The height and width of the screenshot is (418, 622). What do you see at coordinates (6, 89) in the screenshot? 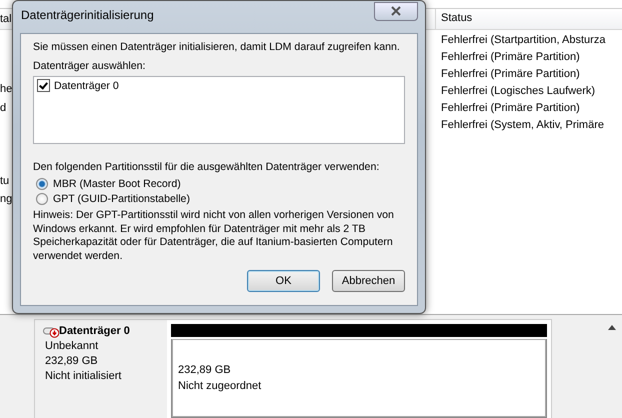
I see `list-text: he` at bounding box center [6, 89].